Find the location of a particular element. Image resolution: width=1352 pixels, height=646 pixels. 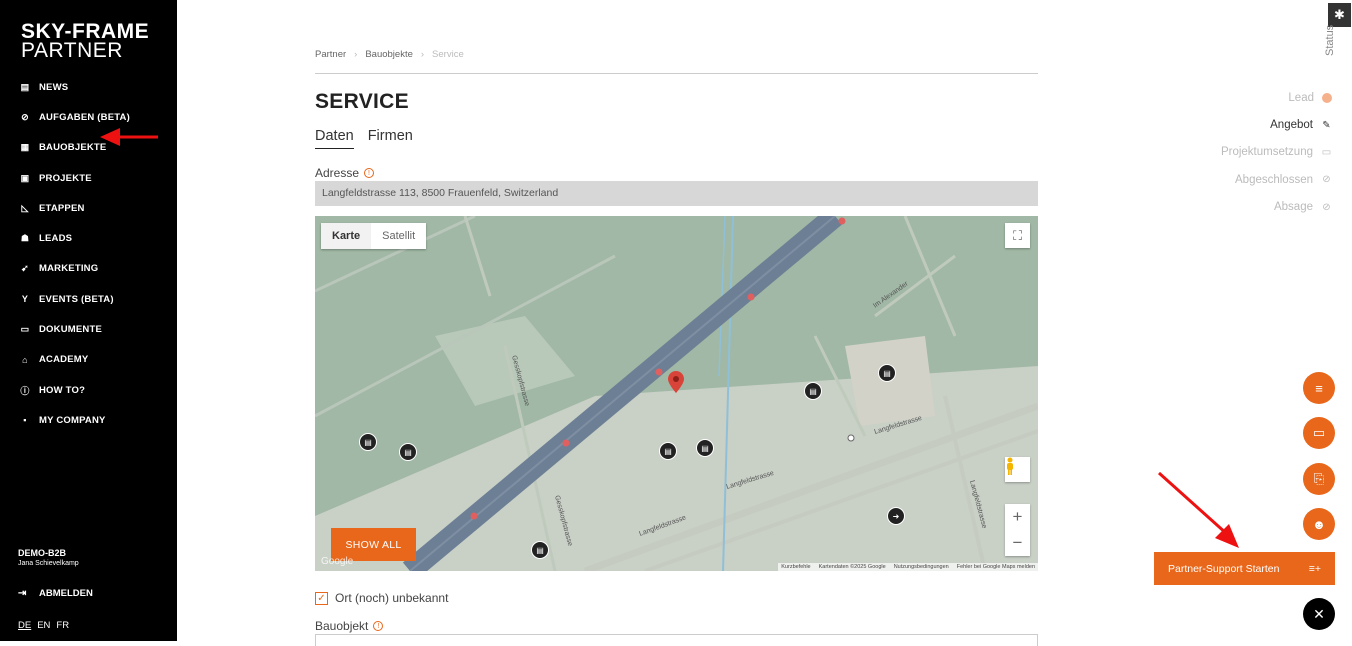

building-icon: ▦ is located at coordinates (25, 147).